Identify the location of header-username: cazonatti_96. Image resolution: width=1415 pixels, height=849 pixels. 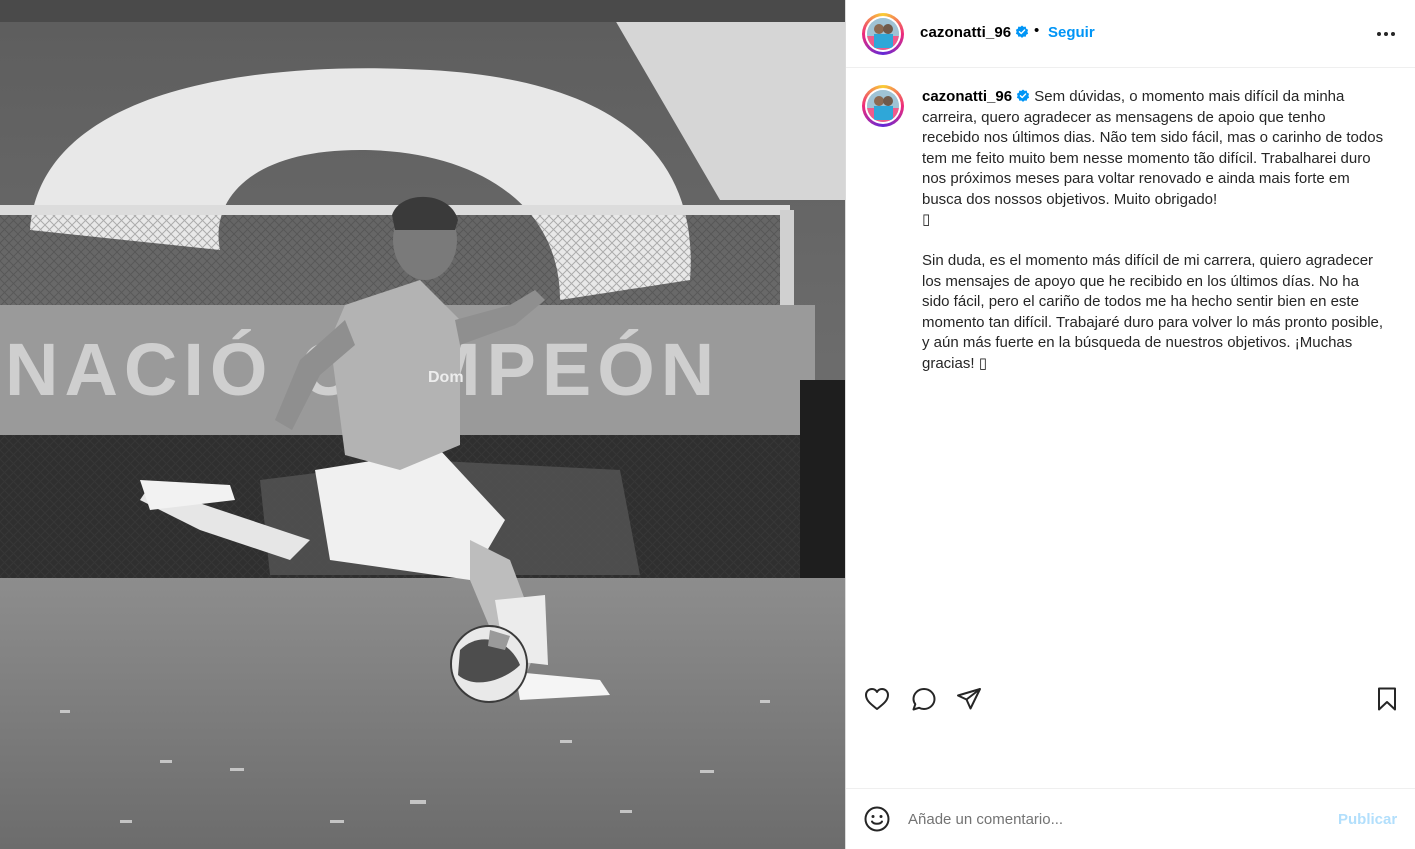
(974, 32).